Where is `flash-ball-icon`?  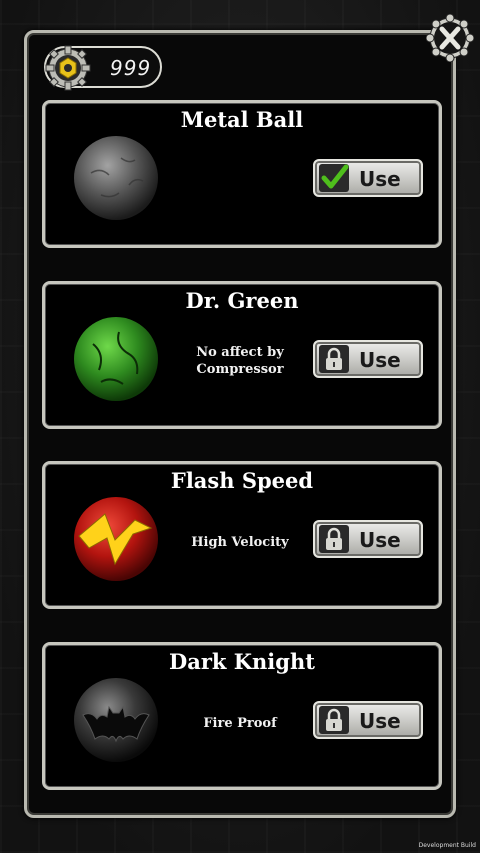 flash-ball-icon is located at coordinates (116, 539).